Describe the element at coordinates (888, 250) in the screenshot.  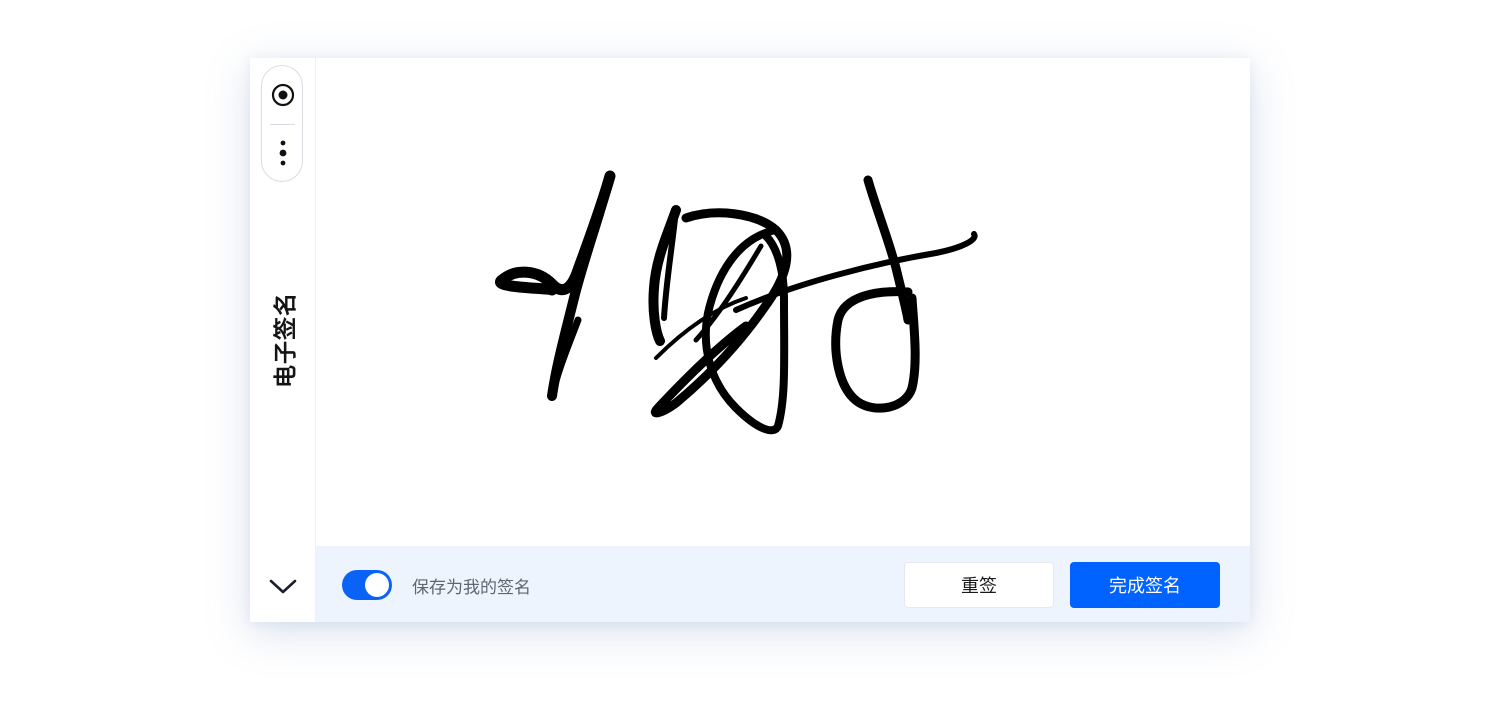
I see `signature-stroke` at that location.